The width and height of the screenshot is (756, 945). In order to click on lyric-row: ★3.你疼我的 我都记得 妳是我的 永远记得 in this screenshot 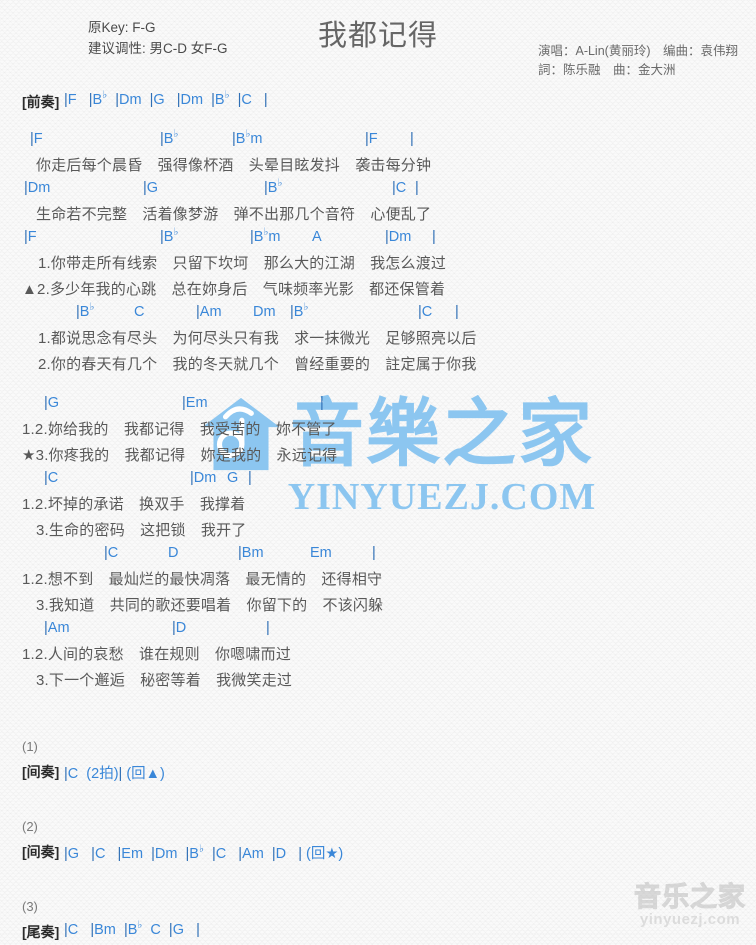, I will do `click(378, 457)`.